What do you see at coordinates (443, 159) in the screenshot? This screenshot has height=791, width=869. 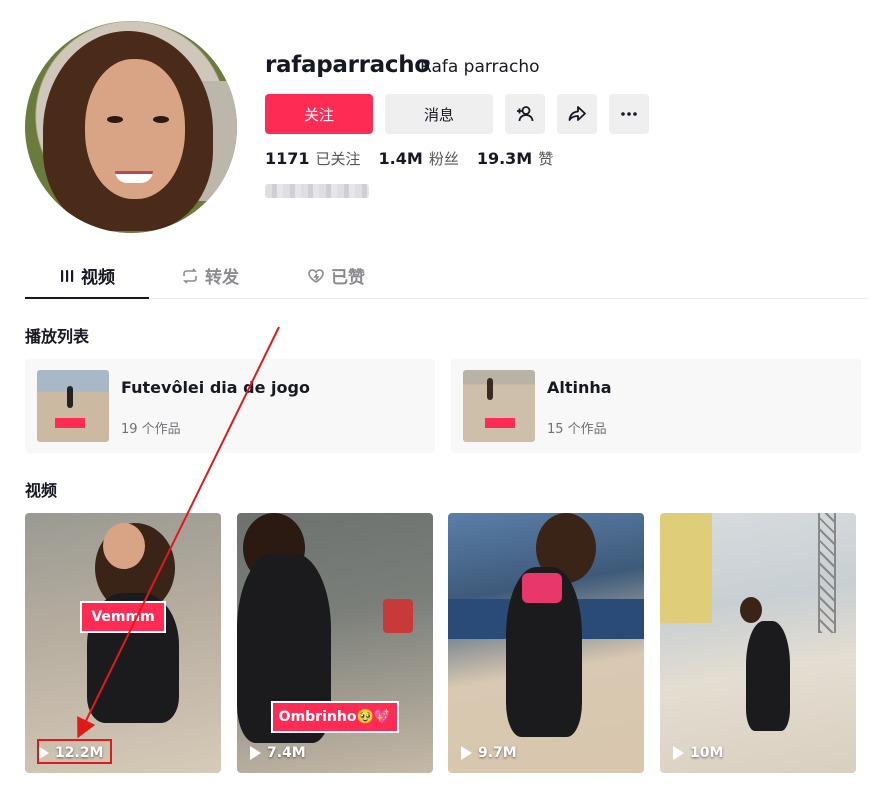 I see `followers-label: 粉丝` at bounding box center [443, 159].